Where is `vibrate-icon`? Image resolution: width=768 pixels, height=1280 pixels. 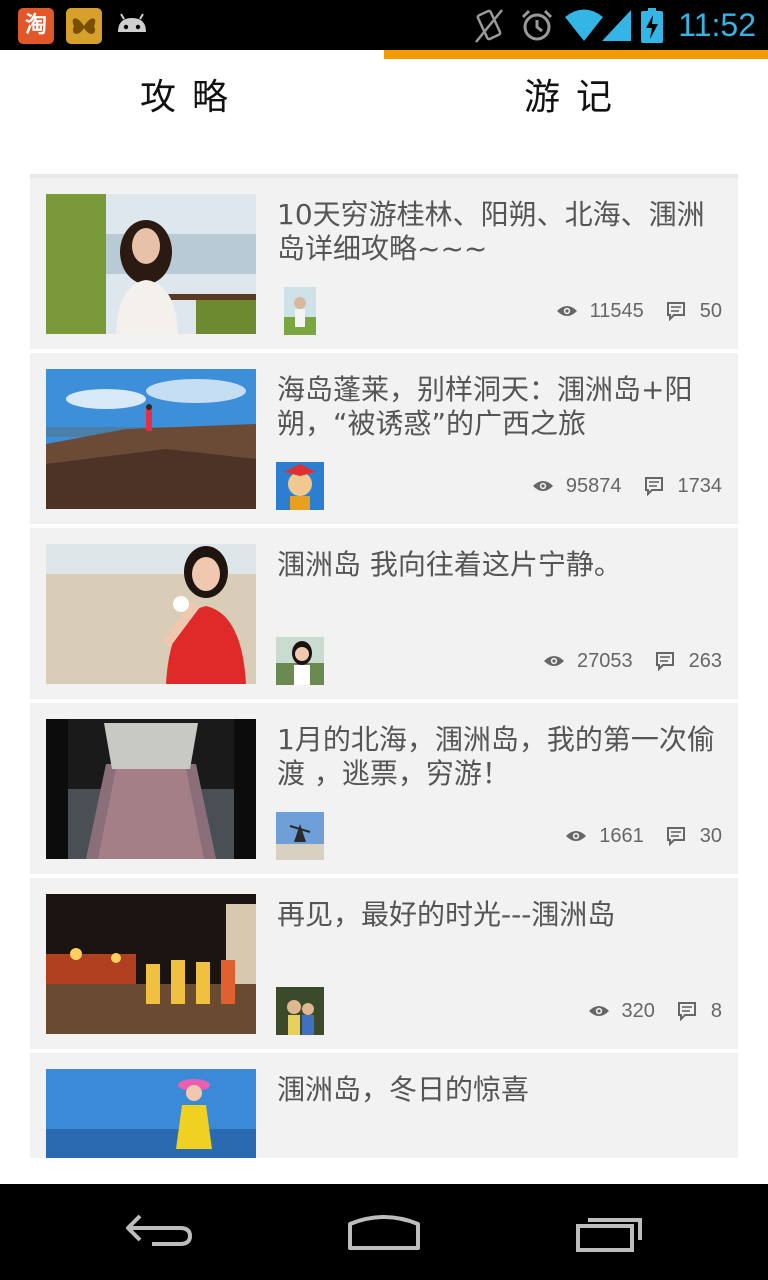
vibrate-icon is located at coordinates (489, 28).